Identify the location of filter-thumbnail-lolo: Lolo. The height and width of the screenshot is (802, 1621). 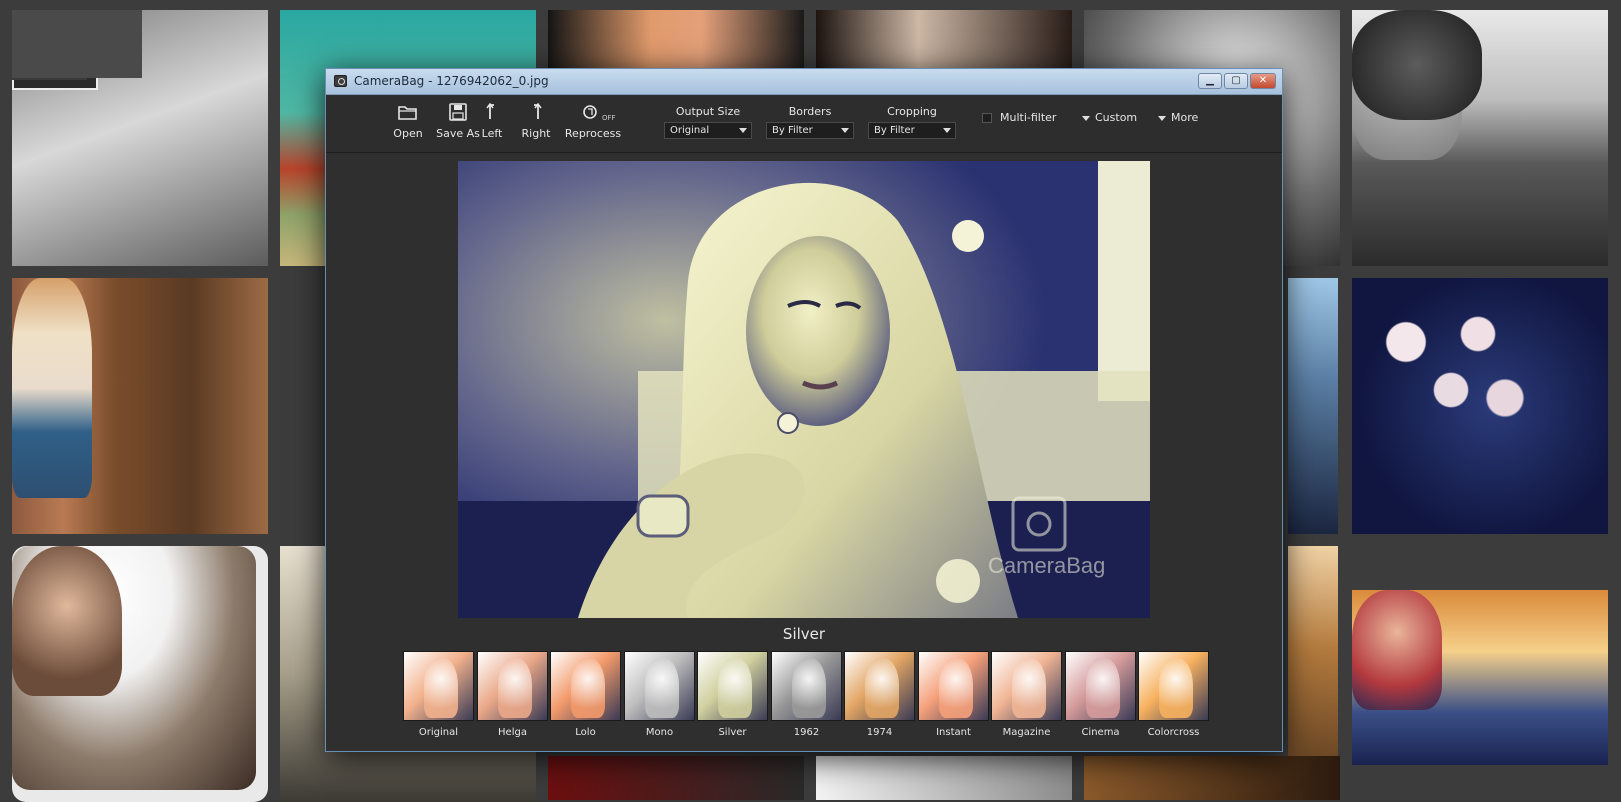
(585, 694).